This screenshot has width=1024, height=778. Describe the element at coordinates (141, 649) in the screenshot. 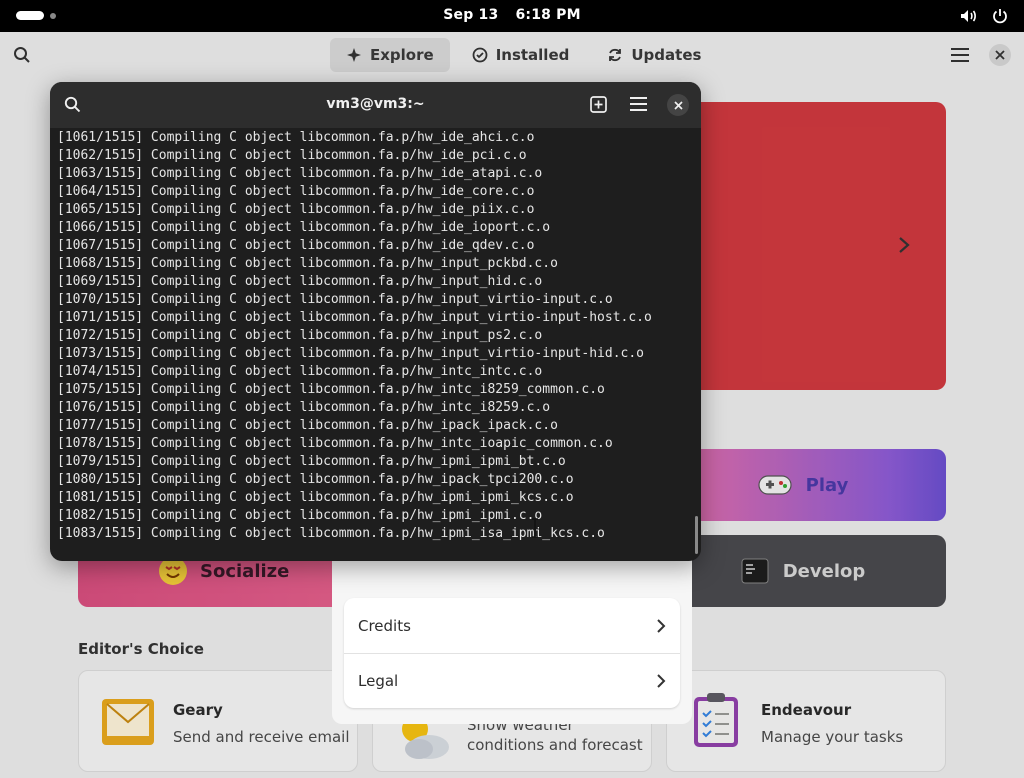

I see `editors-choice-title: Editor's Choice` at that location.